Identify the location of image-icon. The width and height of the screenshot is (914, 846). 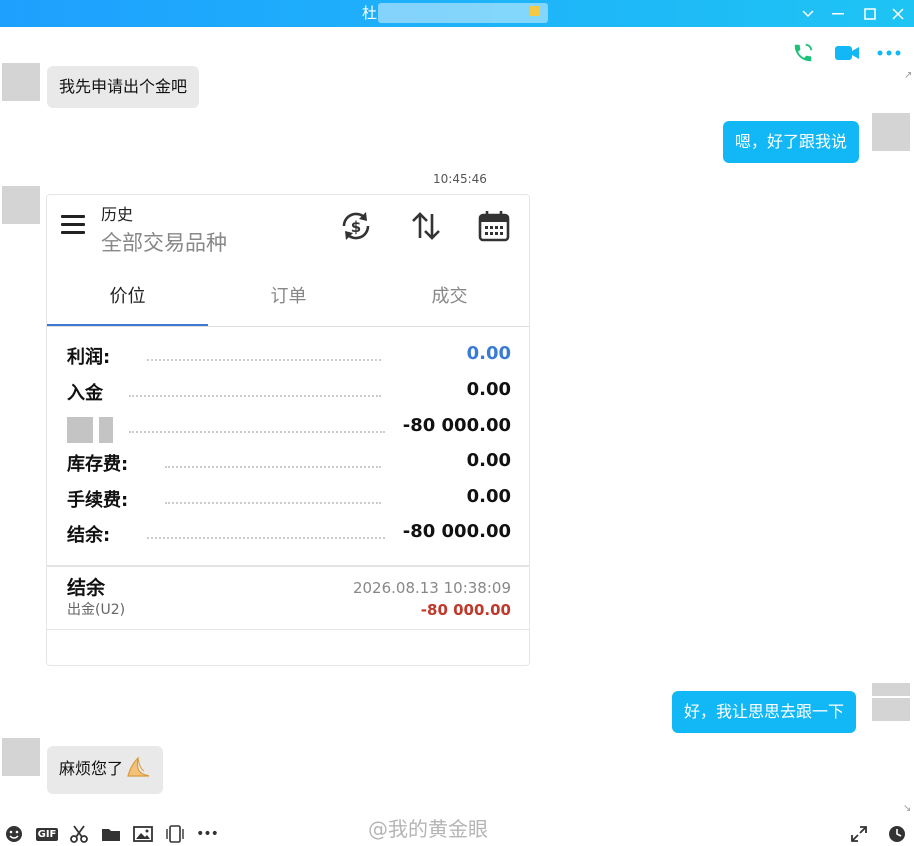
(143, 834).